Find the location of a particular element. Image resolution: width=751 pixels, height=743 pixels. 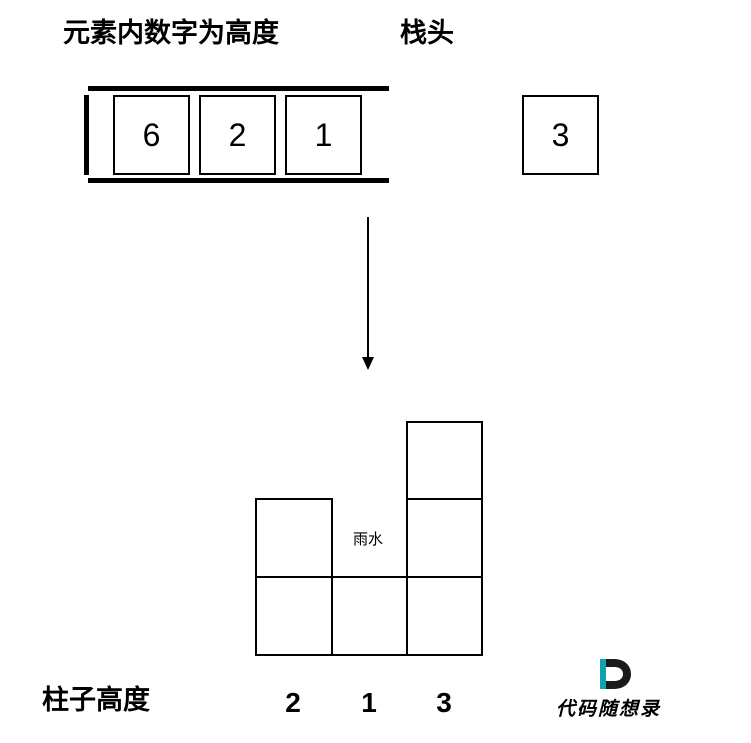

column-height-3: 3 is located at coordinates (444, 702).